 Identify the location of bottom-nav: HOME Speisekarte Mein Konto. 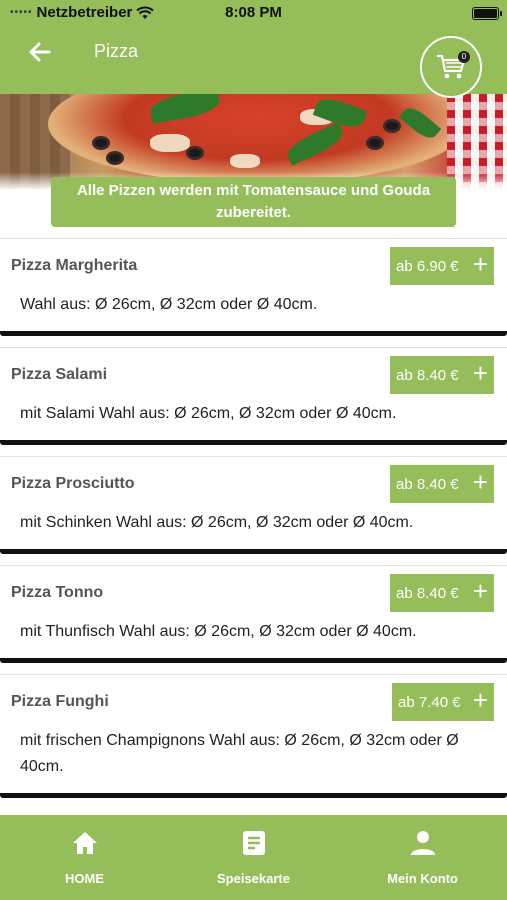
(253, 857).